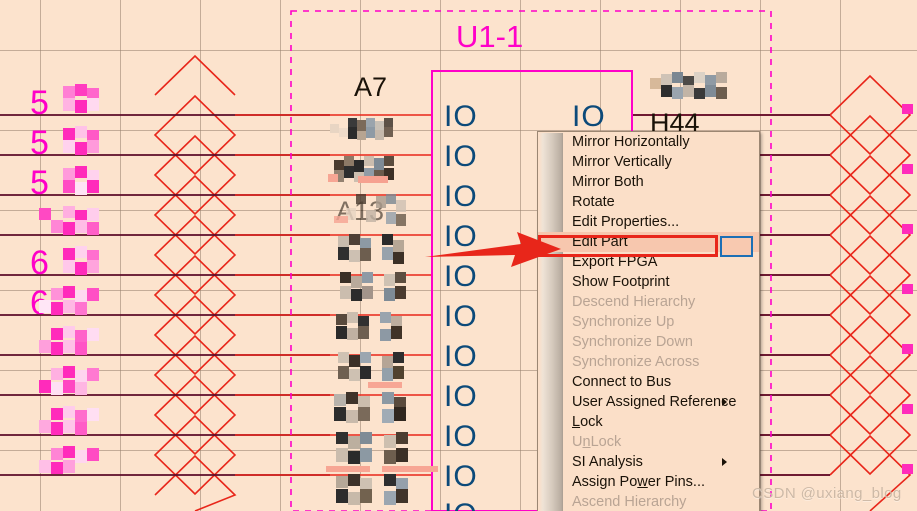 This screenshot has width=917, height=511. I want to click on menu-item-synchronize-down: Synchronize Down, so click(648, 342).